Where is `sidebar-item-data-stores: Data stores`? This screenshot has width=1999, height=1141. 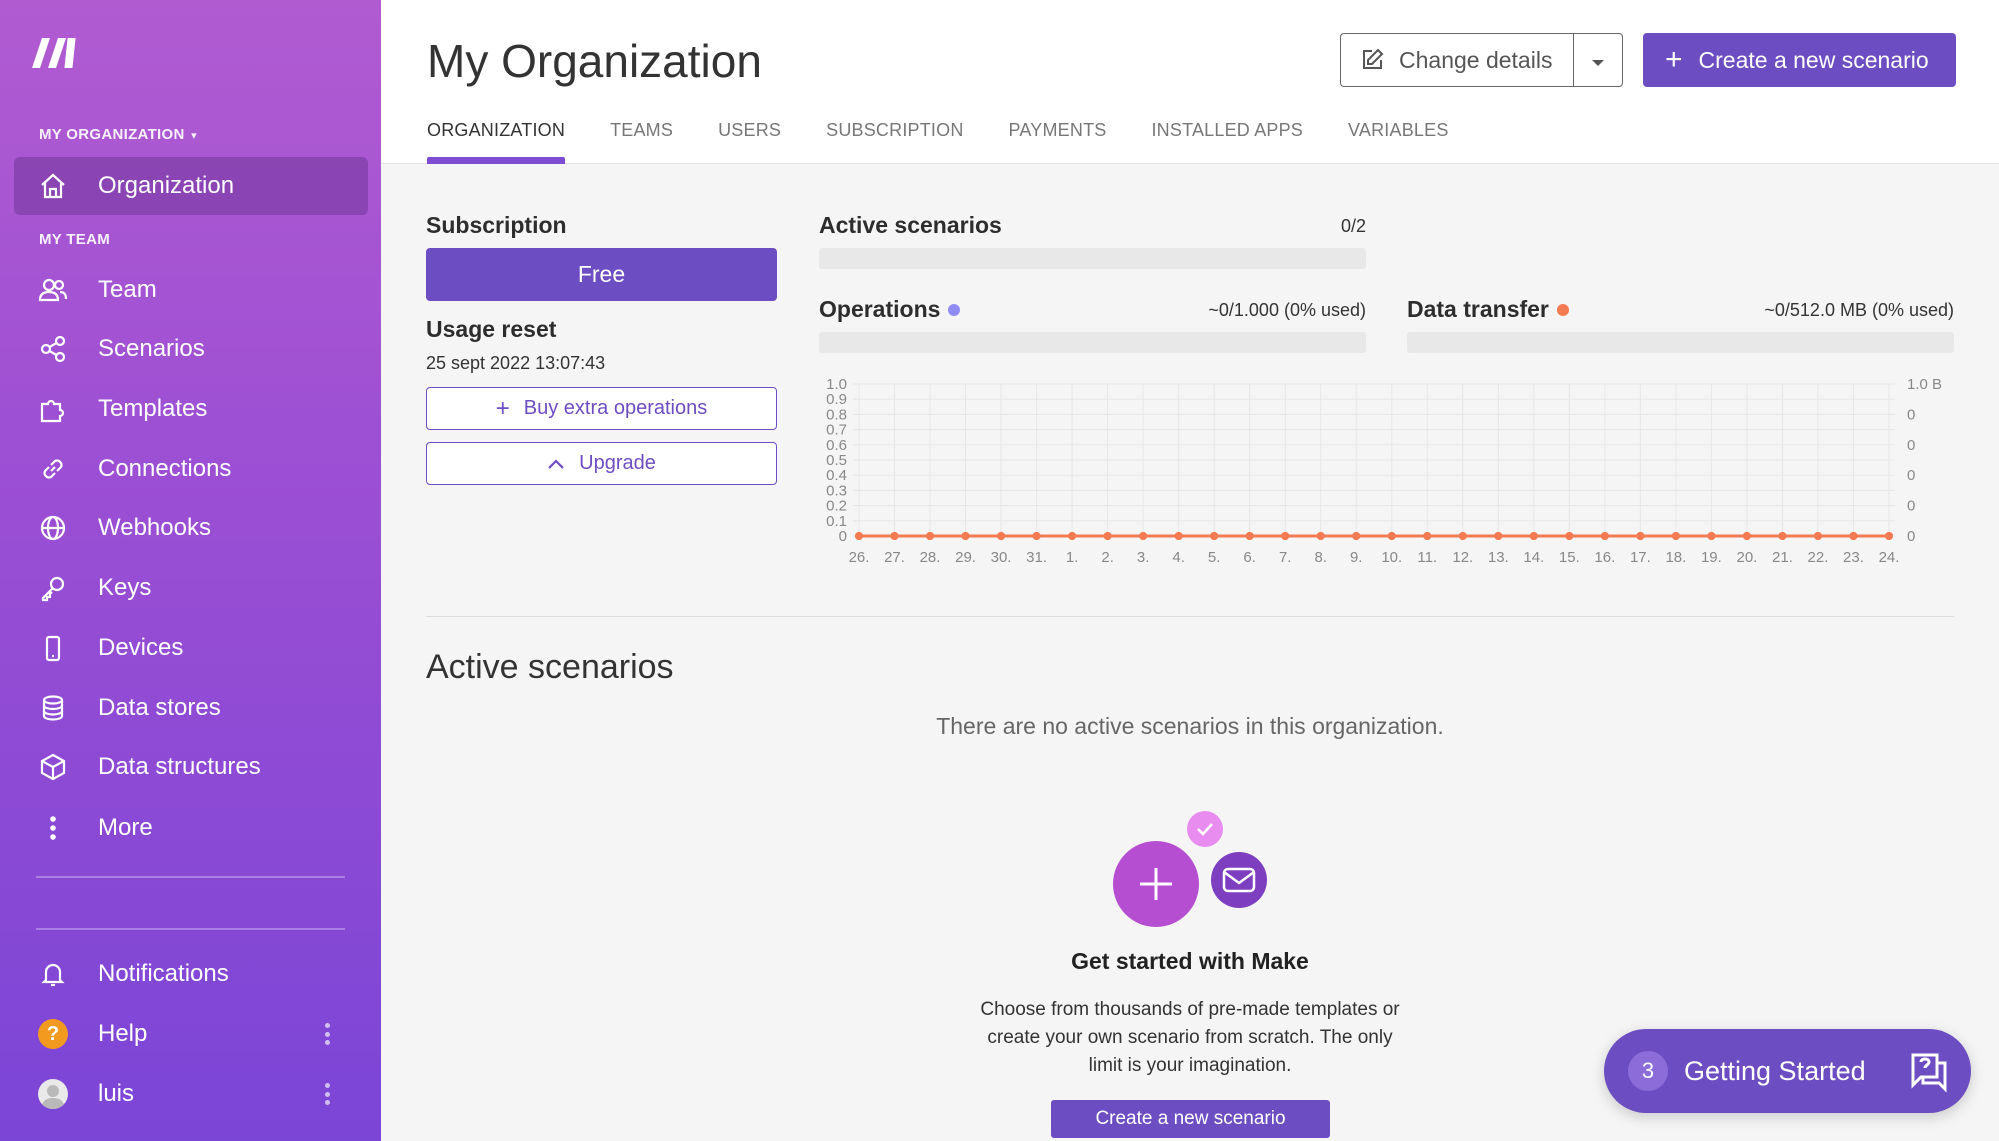 sidebar-item-data-stores: Data stores is located at coordinates (191, 708).